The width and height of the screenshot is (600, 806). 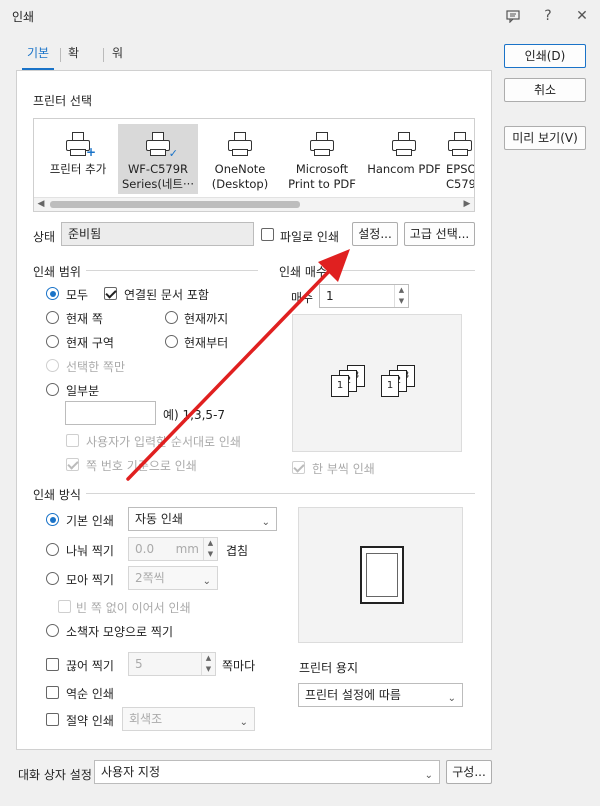 I want to click on annotation-arrow, so click(x=238, y=365).